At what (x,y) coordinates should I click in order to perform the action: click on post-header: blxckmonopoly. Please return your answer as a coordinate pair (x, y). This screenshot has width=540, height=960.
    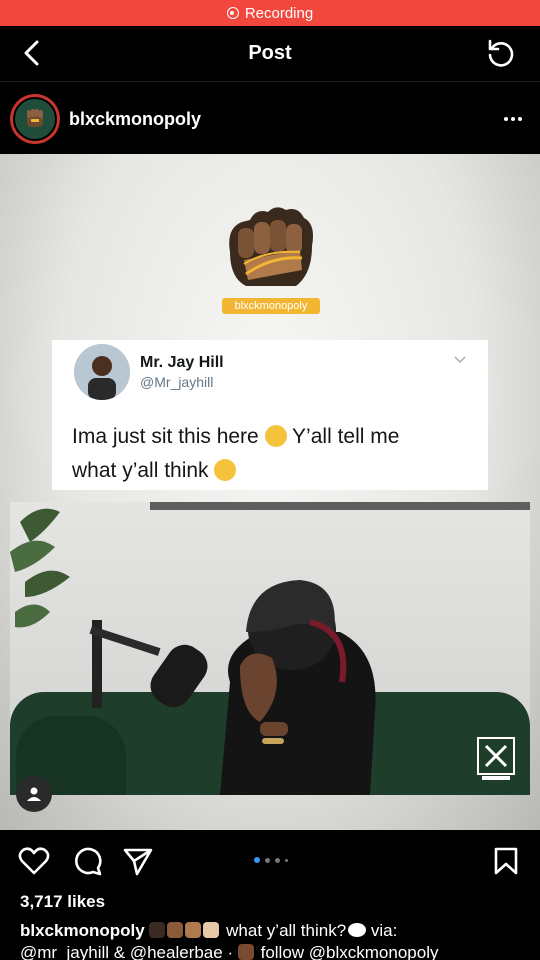
    Looking at the image, I should click on (270, 119).